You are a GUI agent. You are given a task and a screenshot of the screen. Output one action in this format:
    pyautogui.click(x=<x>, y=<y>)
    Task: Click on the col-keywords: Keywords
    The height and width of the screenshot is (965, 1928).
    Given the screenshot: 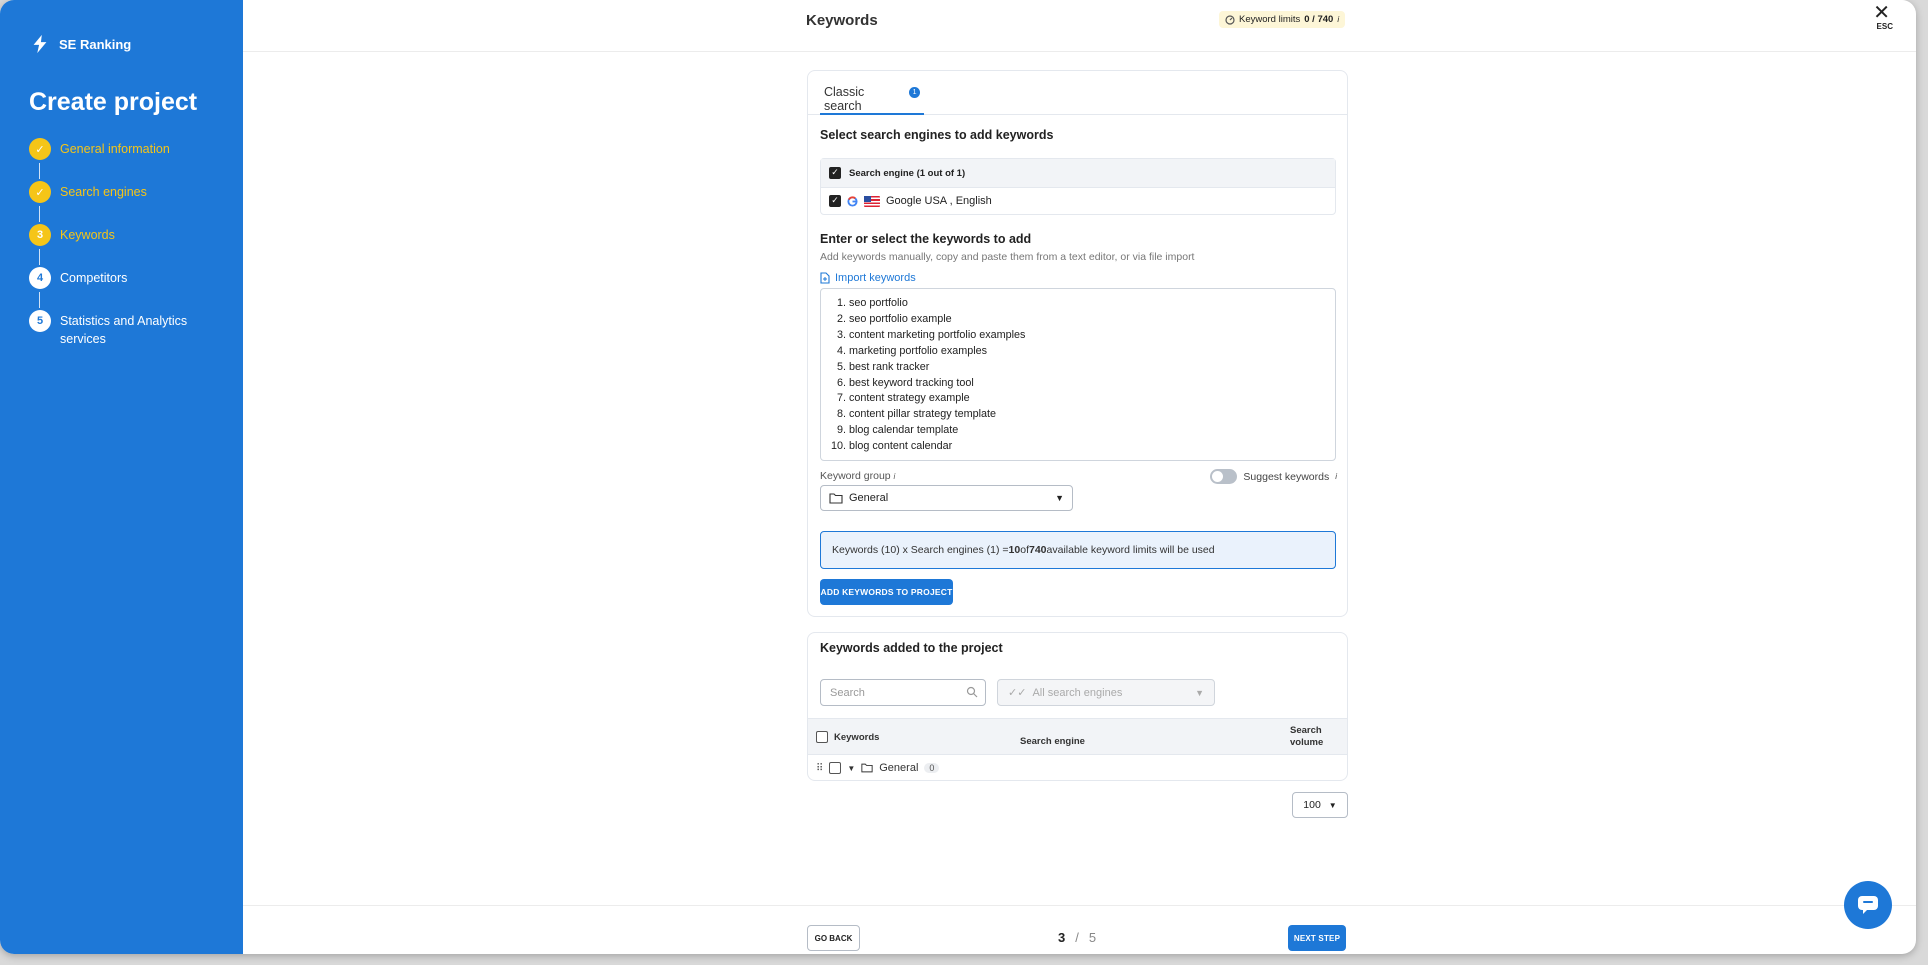 What is the action you would take?
    pyautogui.click(x=857, y=737)
    